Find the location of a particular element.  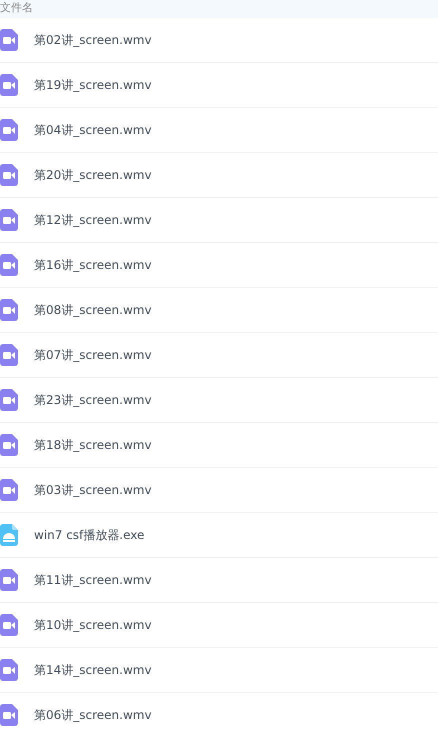

file-name: 第23讲_screen.wmv is located at coordinates (93, 400).